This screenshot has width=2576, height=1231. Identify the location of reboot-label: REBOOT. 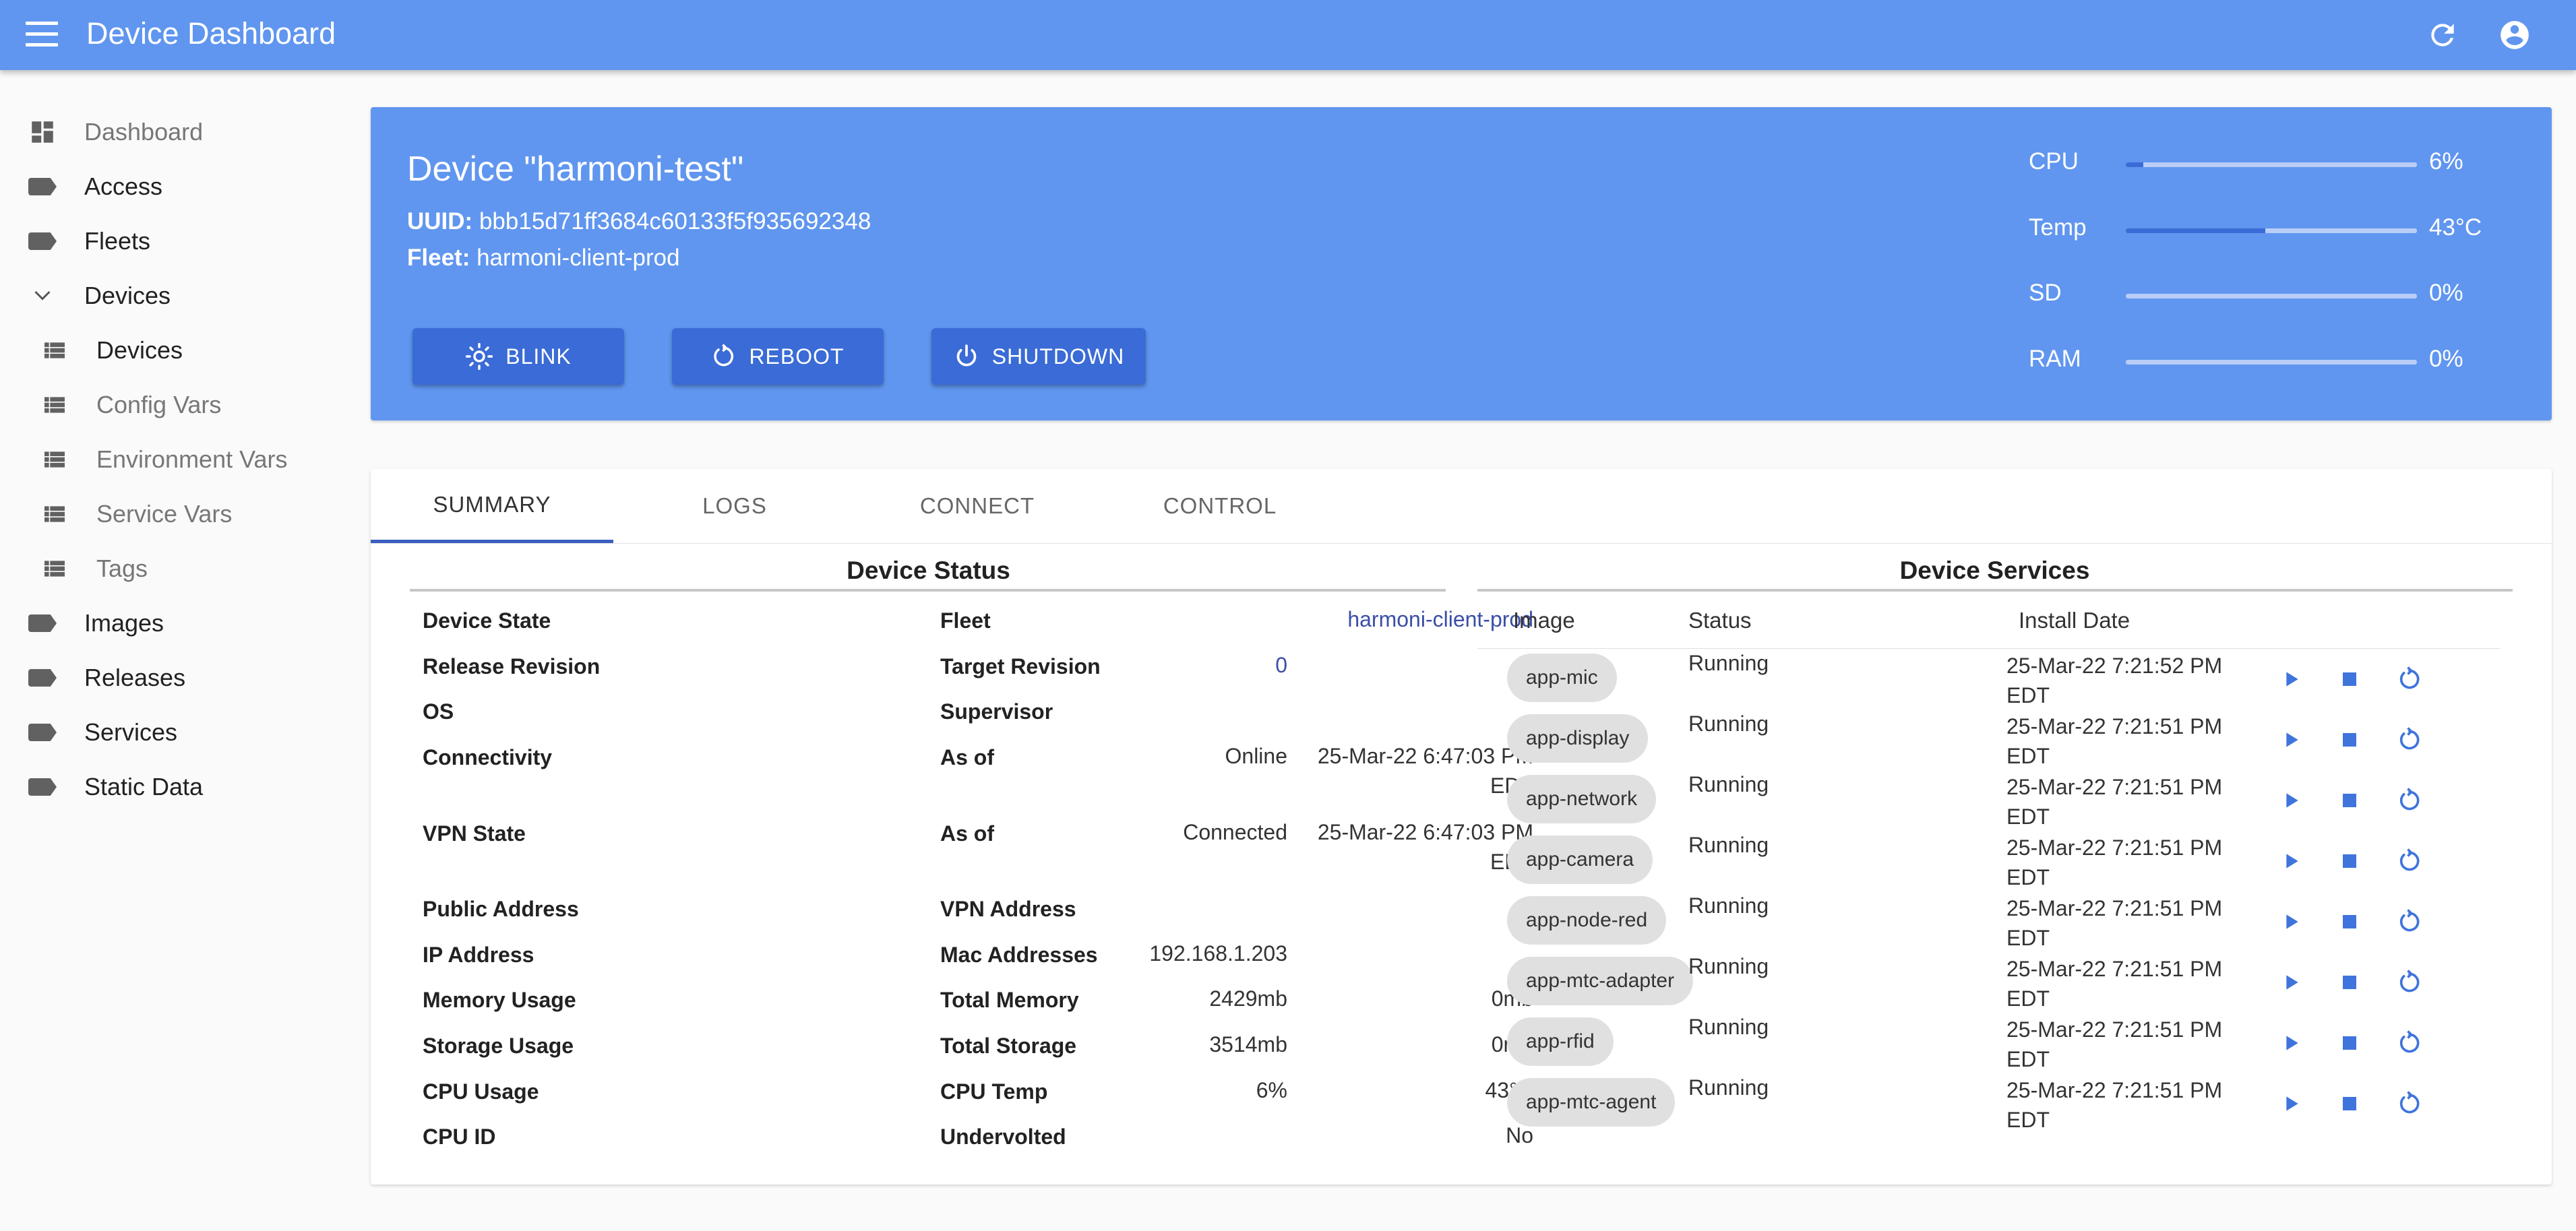
(797, 356).